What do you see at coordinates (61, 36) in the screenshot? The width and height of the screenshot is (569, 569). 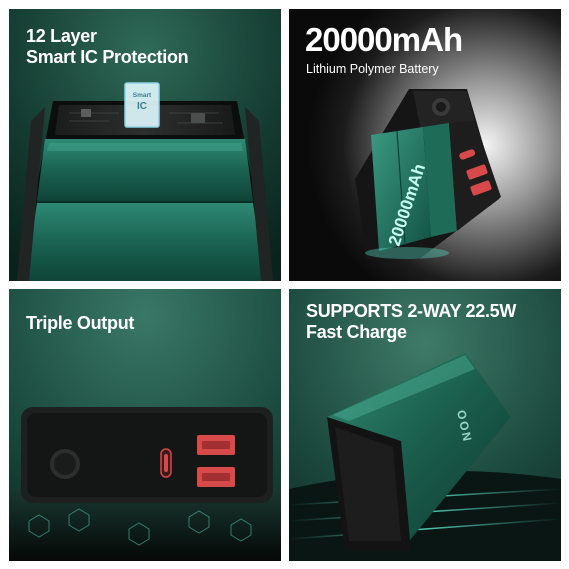 I see `heading-line-1: 12 Layer` at bounding box center [61, 36].